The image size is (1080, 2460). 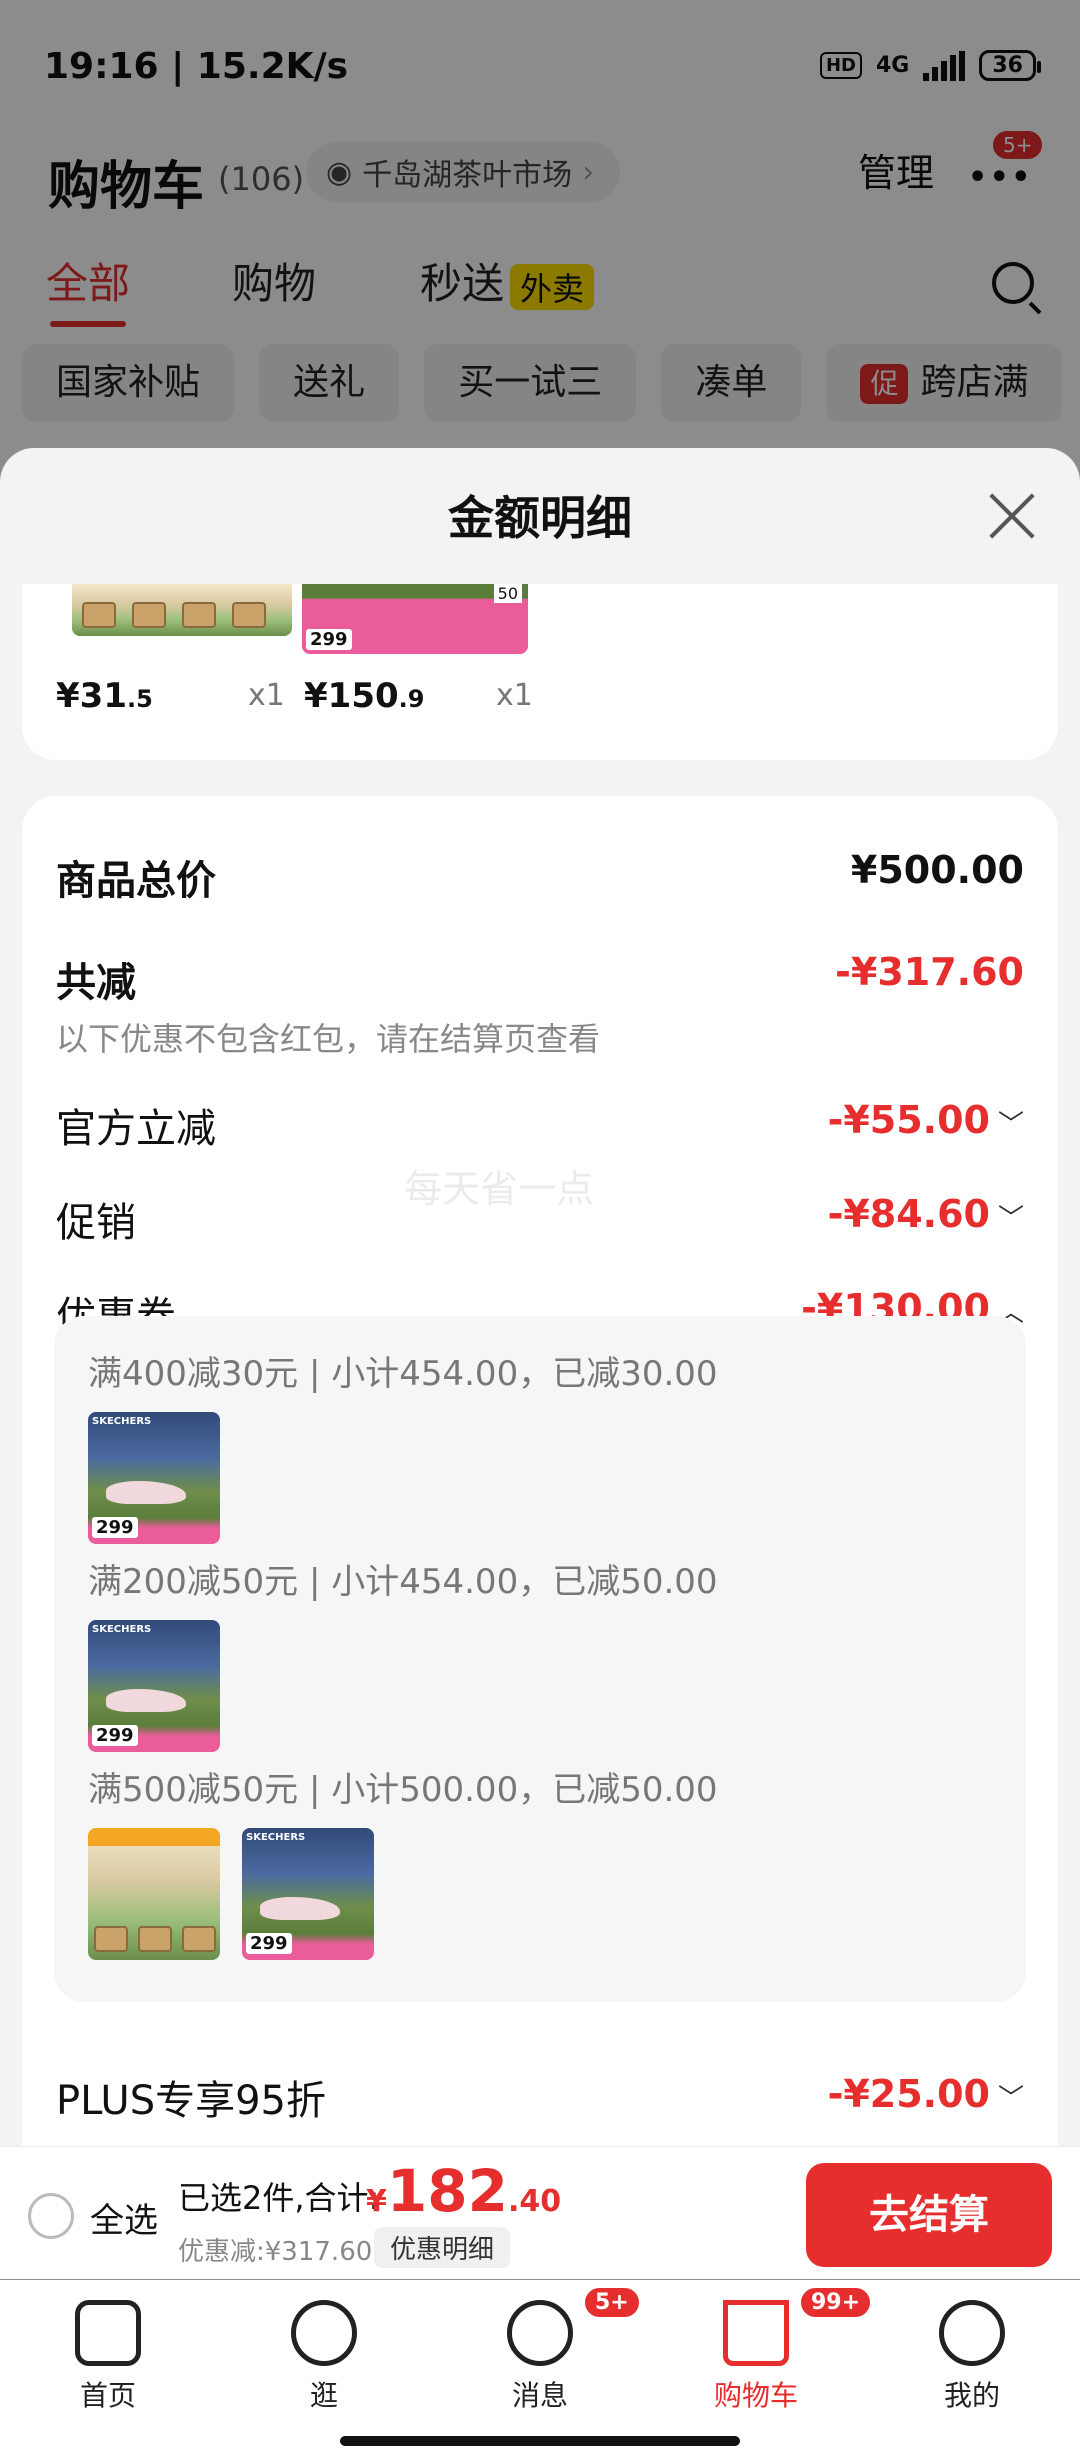 I want to click on item-preview-card: 299 50 ¥31.5 x1 ¥150.9 x1, so click(x=540, y=672).